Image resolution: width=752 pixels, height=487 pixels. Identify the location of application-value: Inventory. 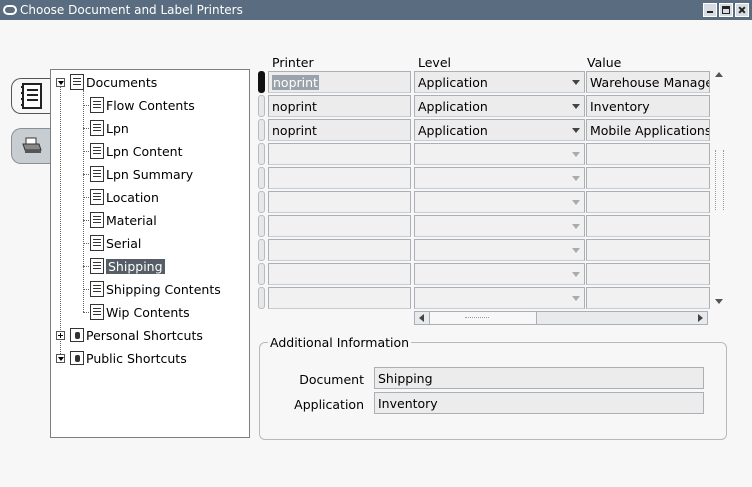
(408, 403).